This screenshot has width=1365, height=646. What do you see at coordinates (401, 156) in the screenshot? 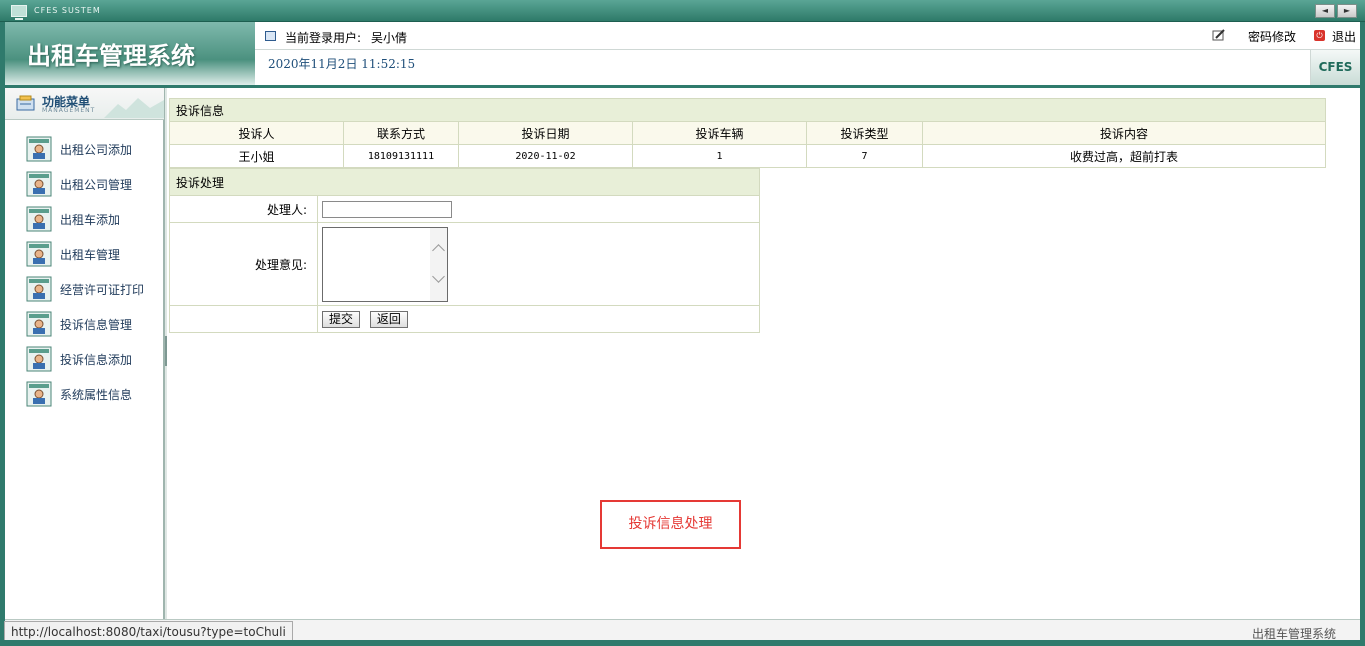
I see `contact-cell: 18109131111` at bounding box center [401, 156].